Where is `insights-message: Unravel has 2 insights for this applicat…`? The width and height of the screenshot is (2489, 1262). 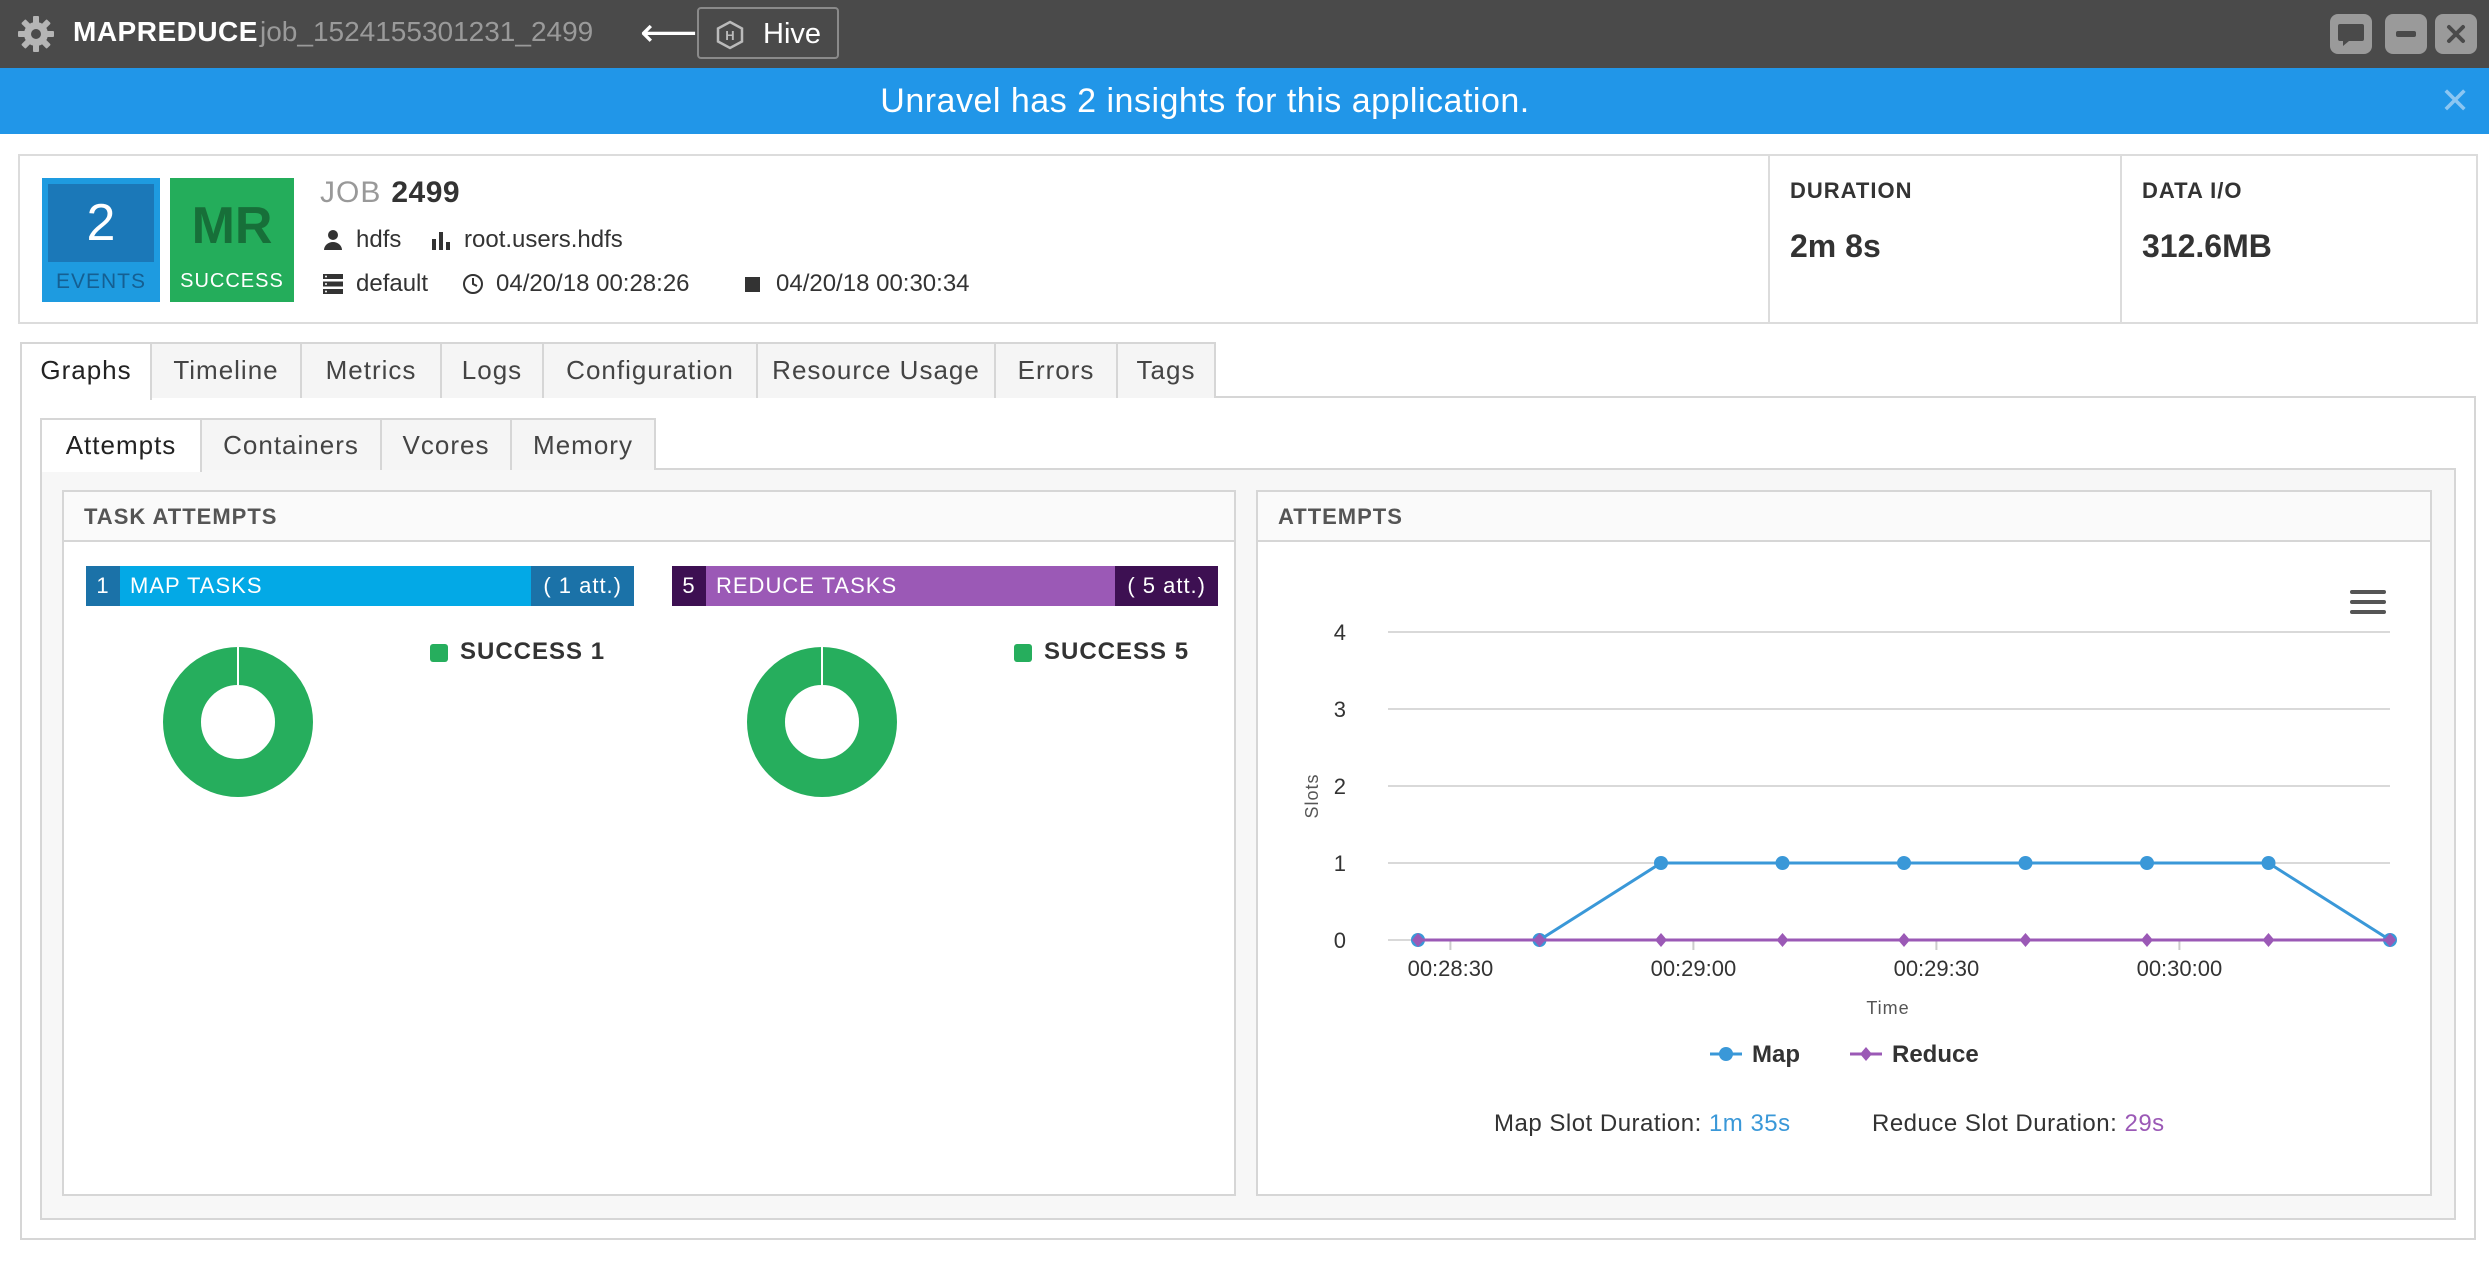 insights-message: Unravel has 2 insights for this applicat… is located at coordinates (1205, 101).